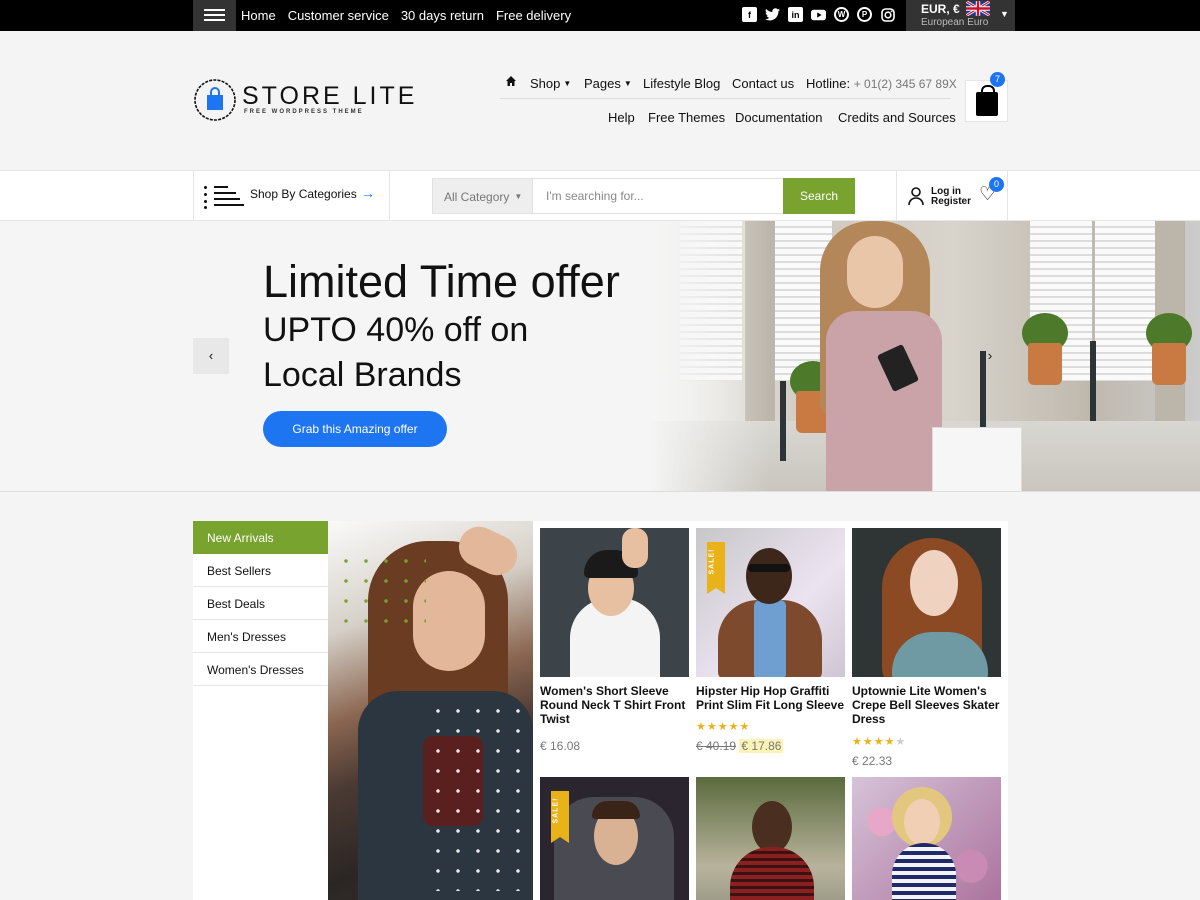 This screenshot has width=1200, height=900. I want to click on tab-best-deals: Best Deals, so click(260, 603).